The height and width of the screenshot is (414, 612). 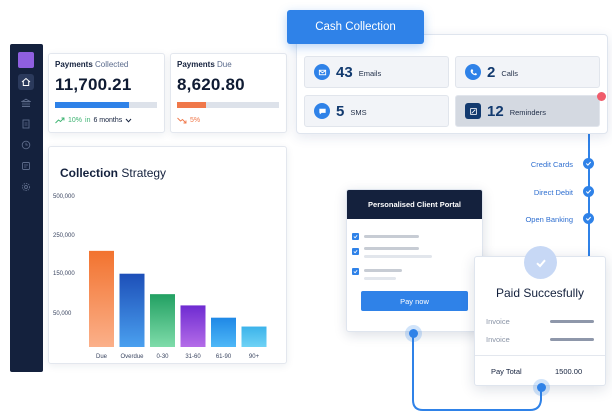 What do you see at coordinates (224, 64) in the screenshot?
I see `payments-due-title-light: Due` at bounding box center [224, 64].